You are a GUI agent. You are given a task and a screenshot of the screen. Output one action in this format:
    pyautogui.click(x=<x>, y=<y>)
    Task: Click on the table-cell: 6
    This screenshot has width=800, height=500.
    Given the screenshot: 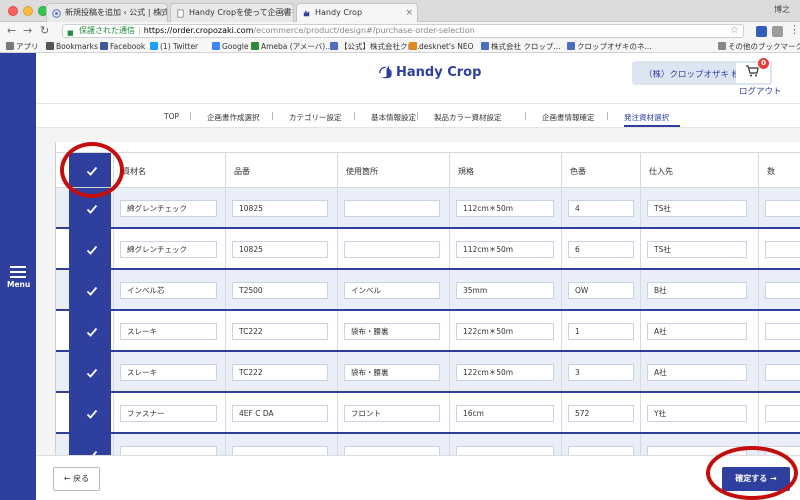 What is the action you would take?
    pyautogui.click(x=600, y=248)
    